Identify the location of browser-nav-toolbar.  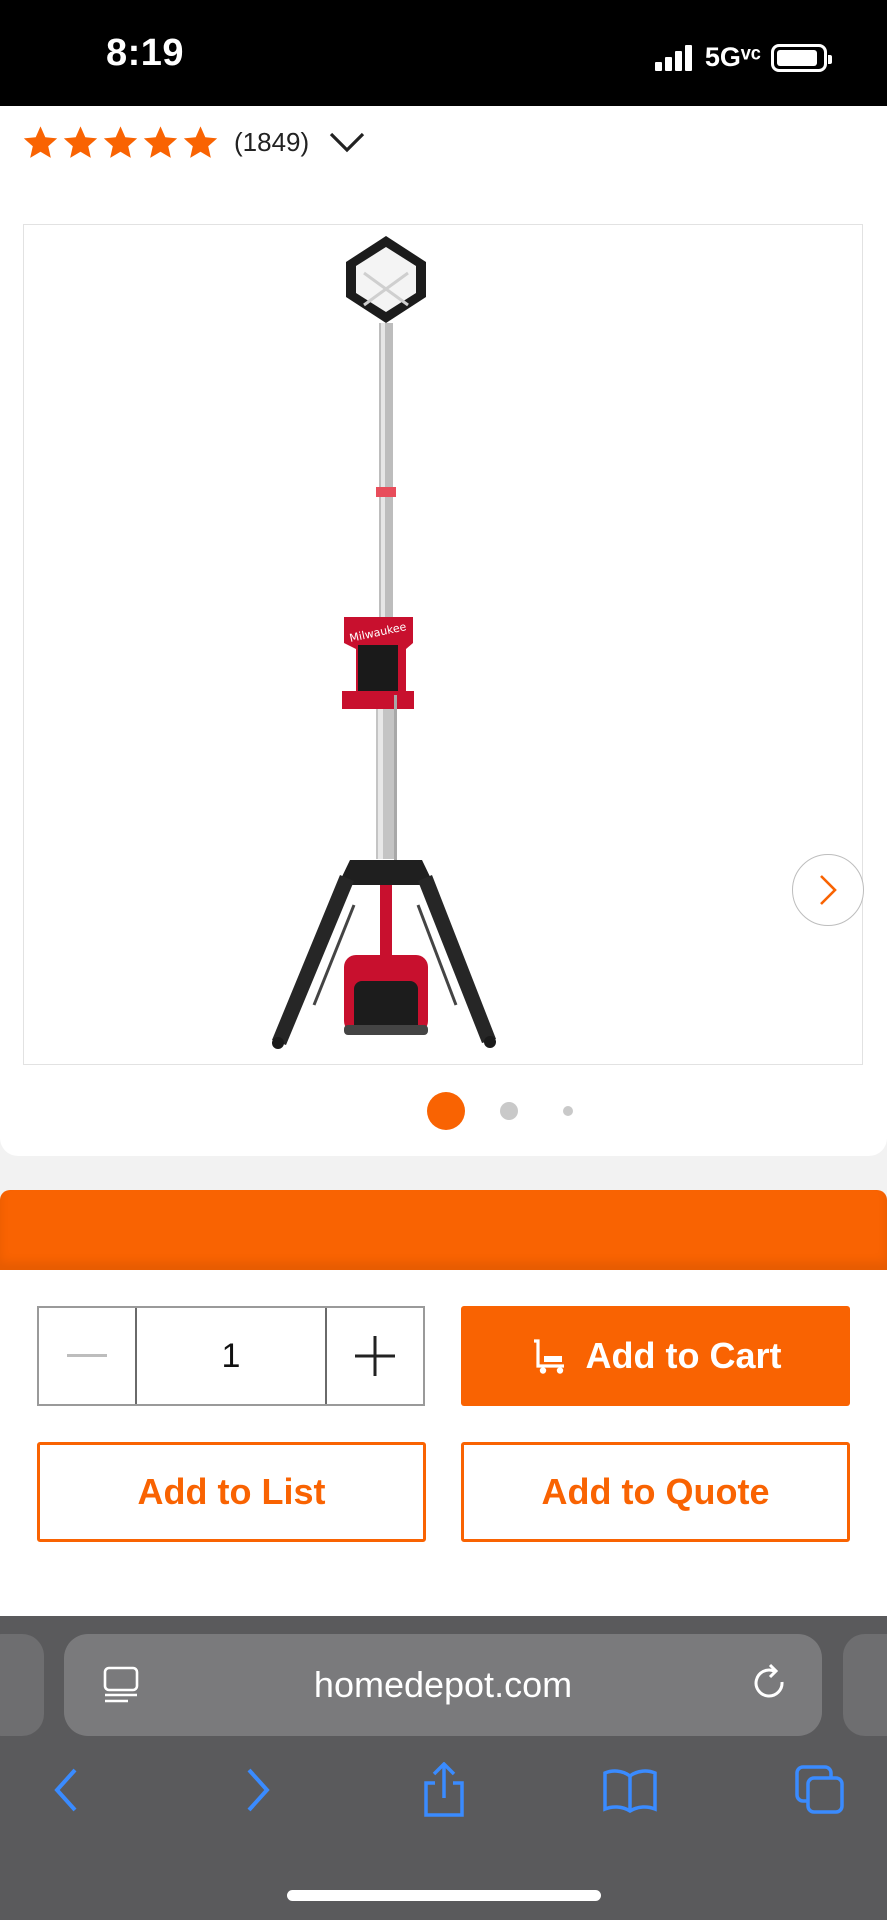
(443, 1792).